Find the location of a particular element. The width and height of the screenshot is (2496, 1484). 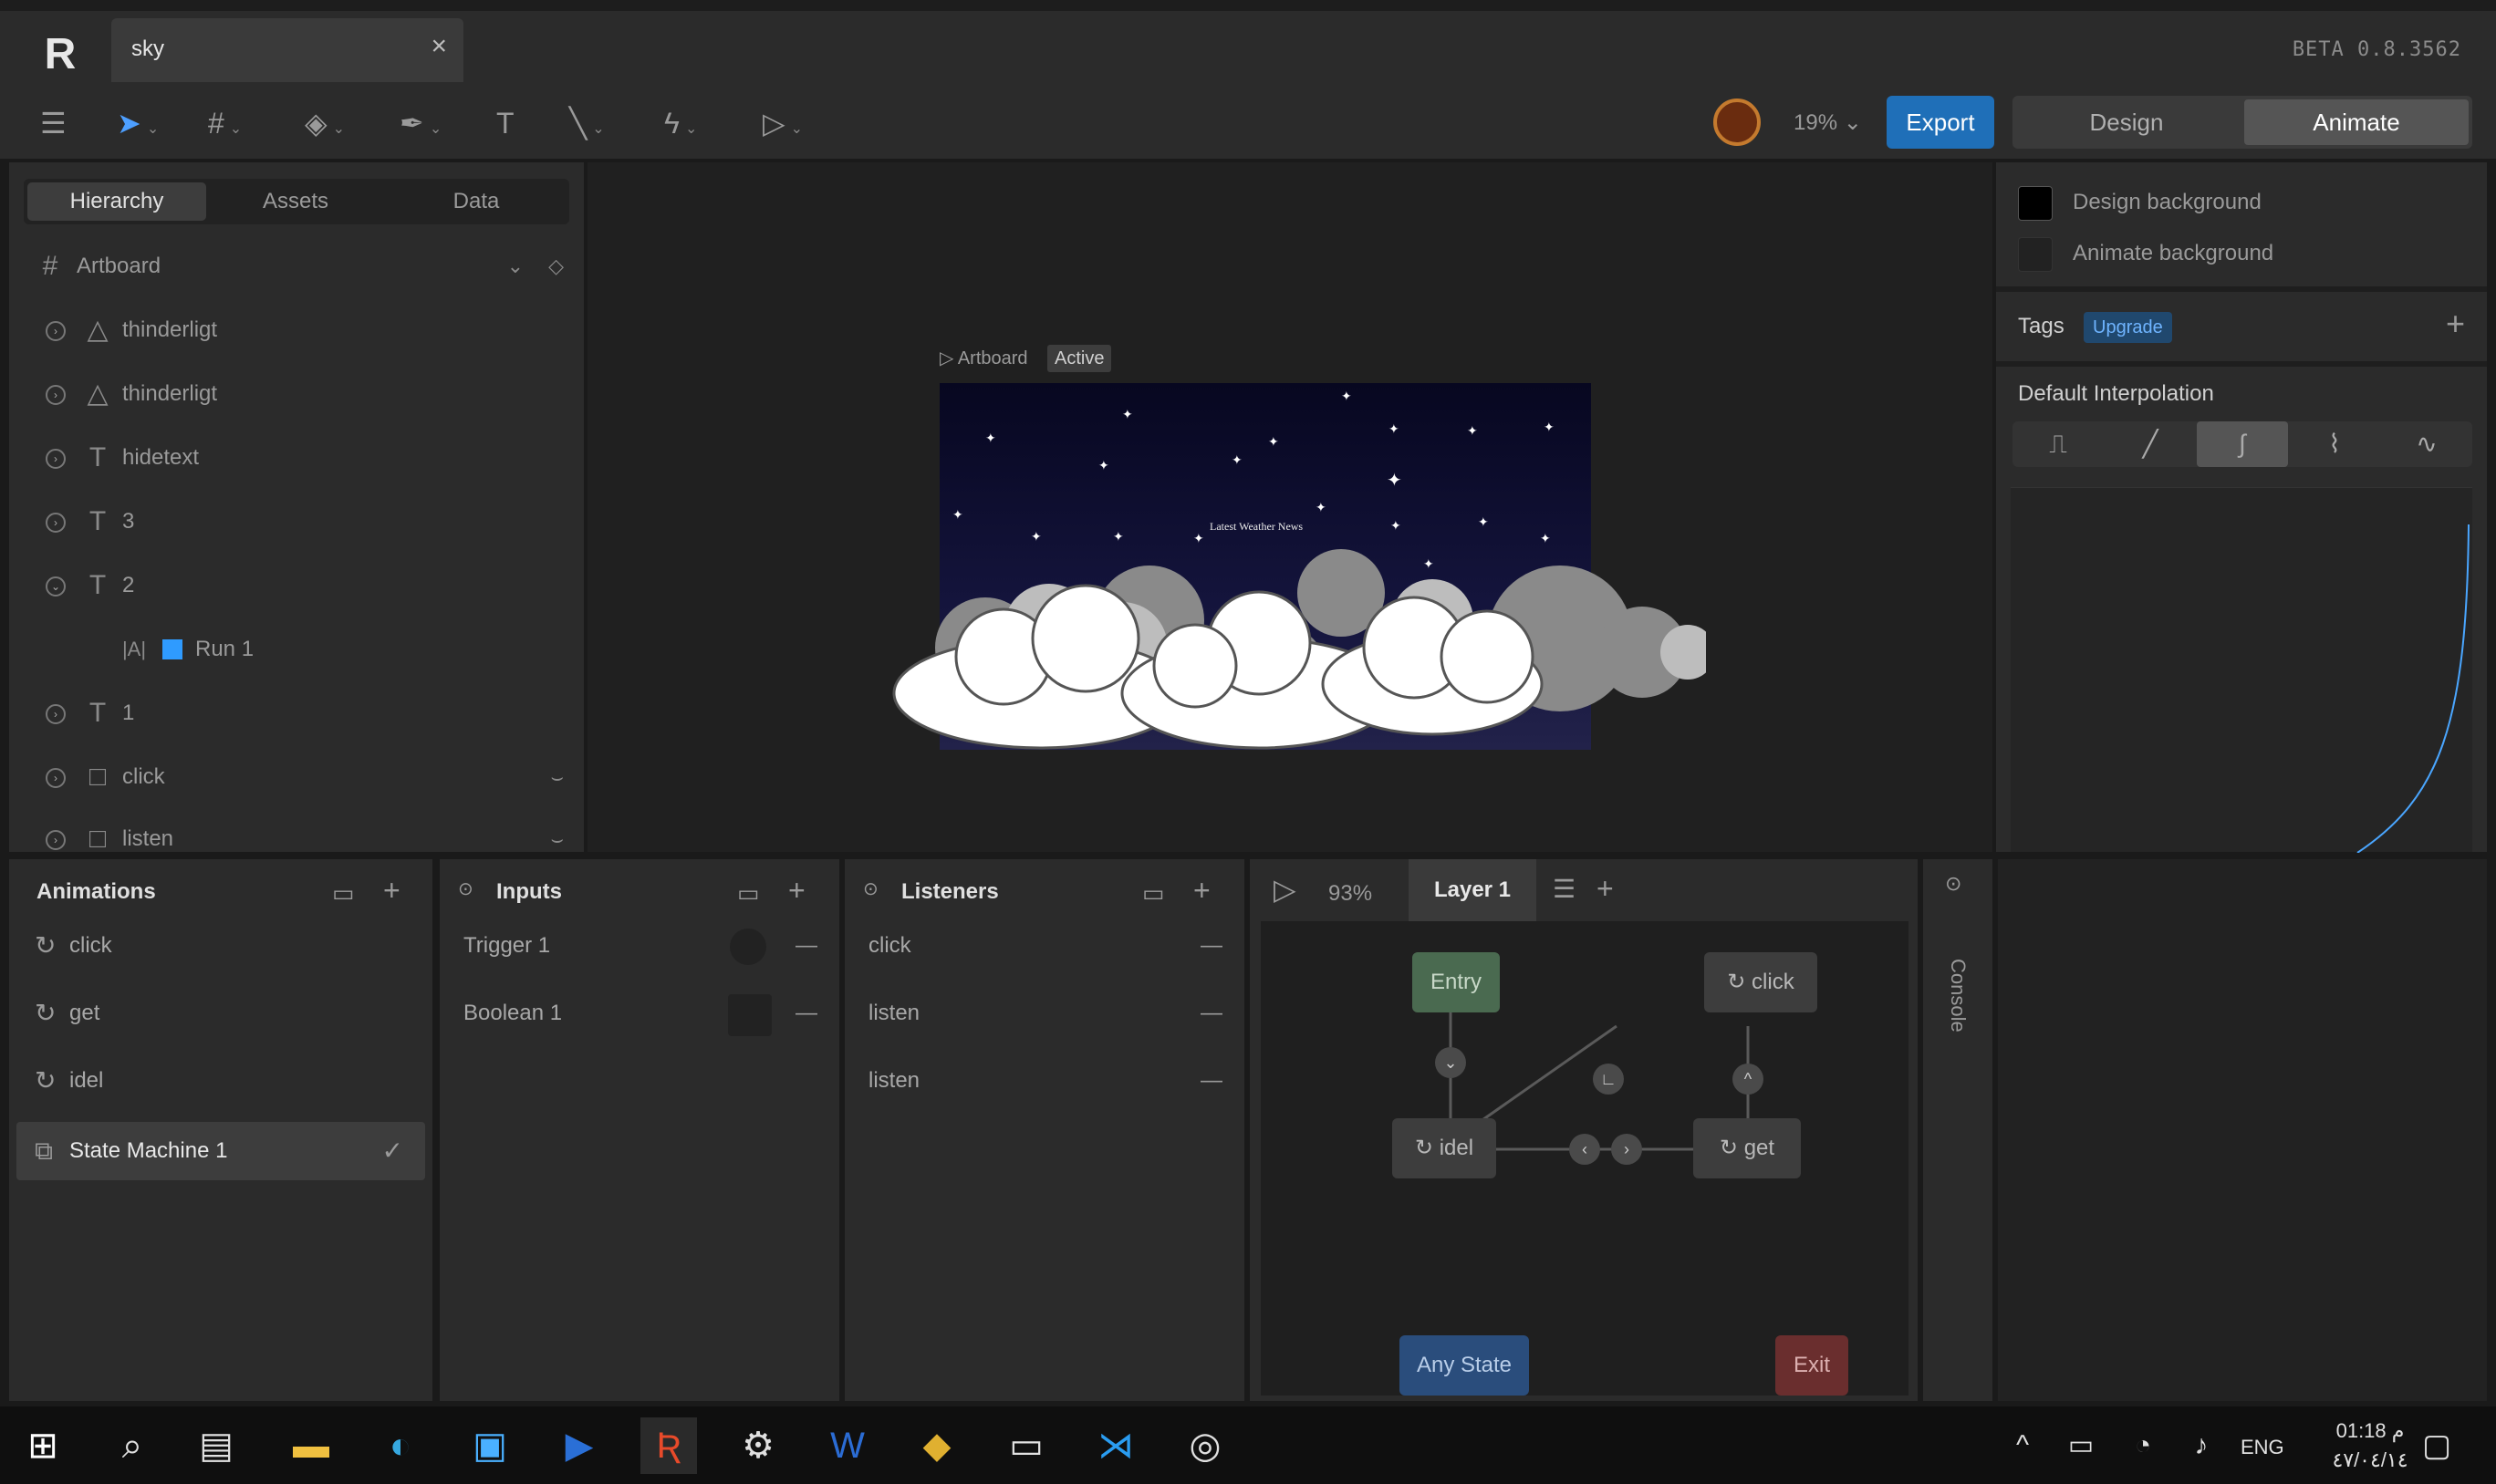

animation-item: ↻ click is located at coordinates (220, 946).